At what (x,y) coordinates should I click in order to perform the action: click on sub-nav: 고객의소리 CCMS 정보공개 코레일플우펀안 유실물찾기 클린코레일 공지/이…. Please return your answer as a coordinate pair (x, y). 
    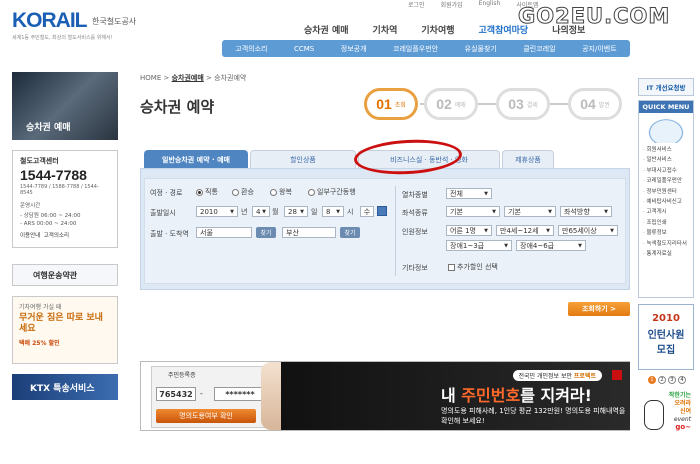
    Looking at the image, I should click on (426, 48).